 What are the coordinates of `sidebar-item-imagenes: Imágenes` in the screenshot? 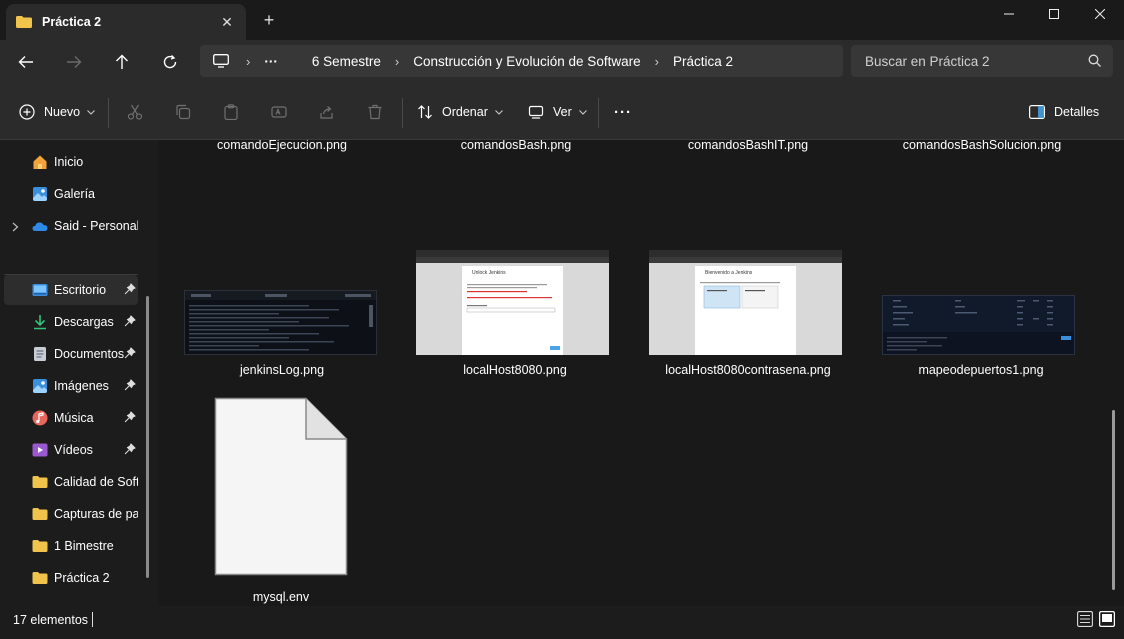 It's located at (71, 386).